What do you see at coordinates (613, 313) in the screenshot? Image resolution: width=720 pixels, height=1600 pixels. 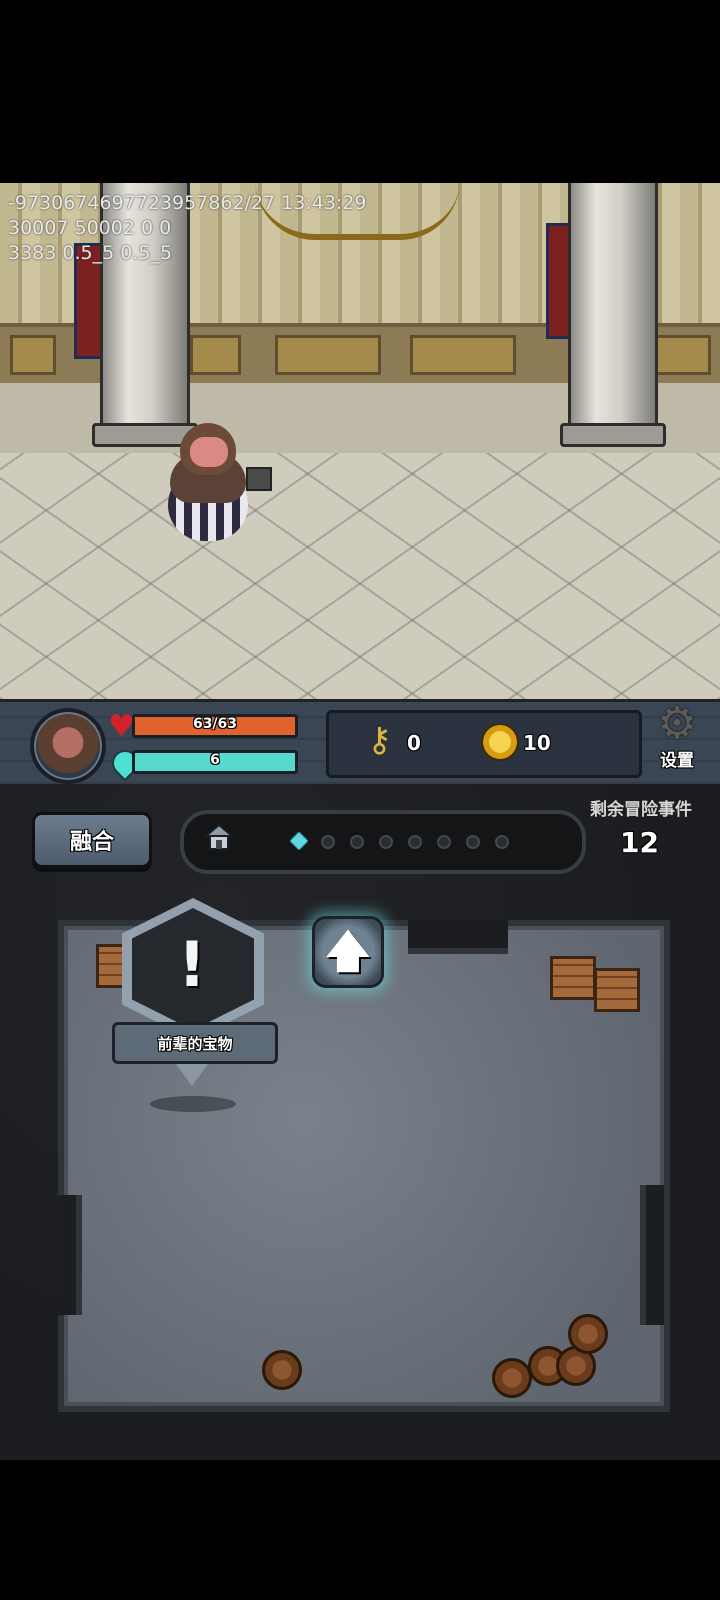 I see `stone-pillar` at bounding box center [613, 313].